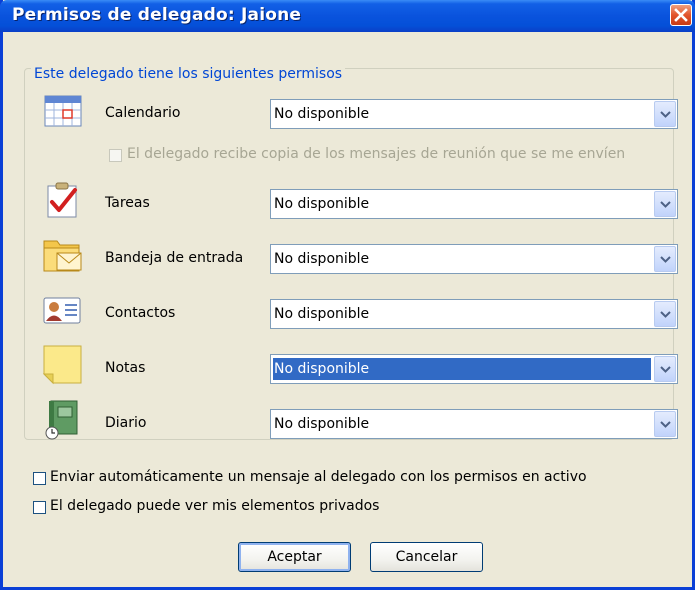 The width and height of the screenshot is (695, 590). What do you see at coordinates (127, 203) in the screenshot?
I see `row-label-tasks: Tareas` at bounding box center [127, 203].